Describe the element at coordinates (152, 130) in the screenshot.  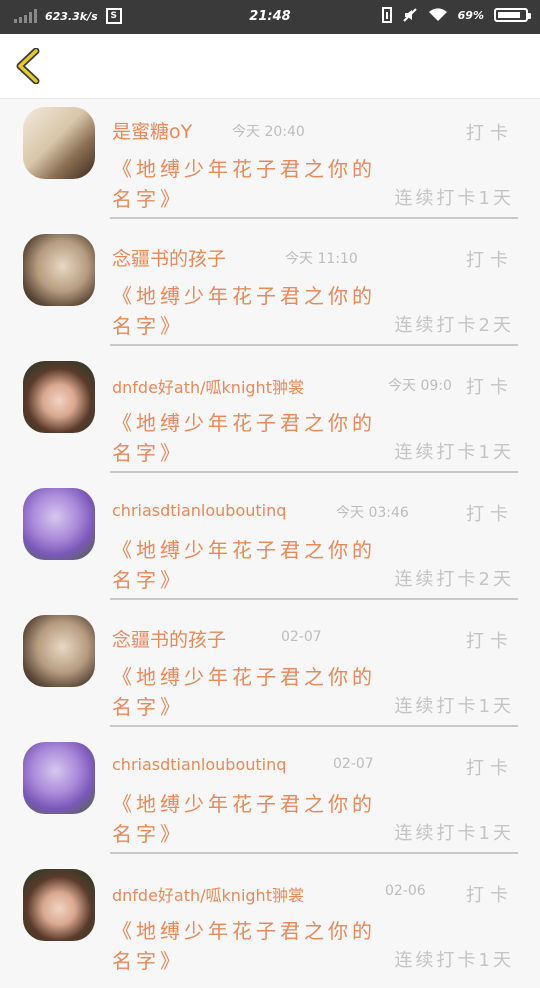
I see `user-name: 是蜜糖oY` at that location.